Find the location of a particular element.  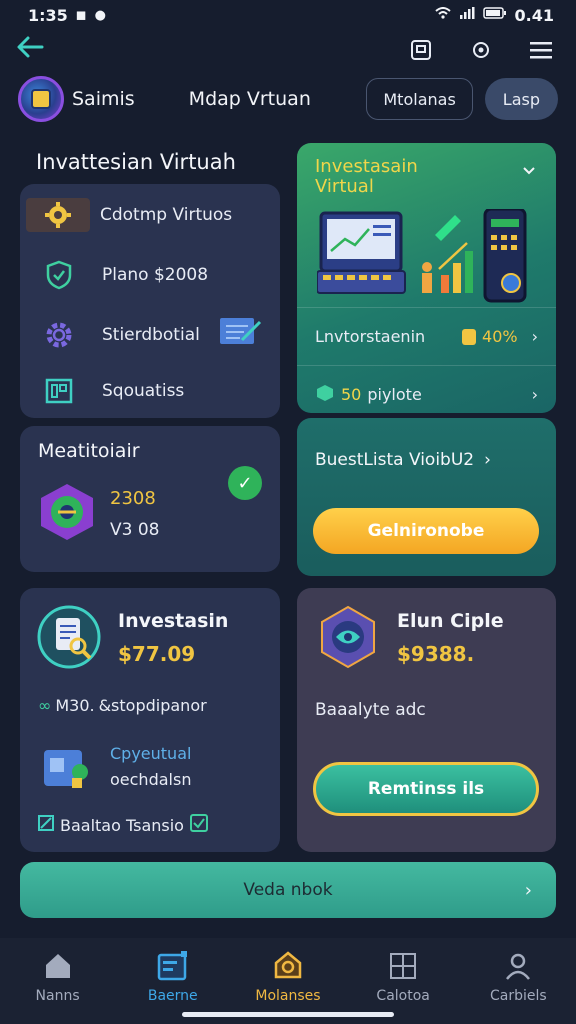

status-time: 1:35 is located at coordinates (48, 15).